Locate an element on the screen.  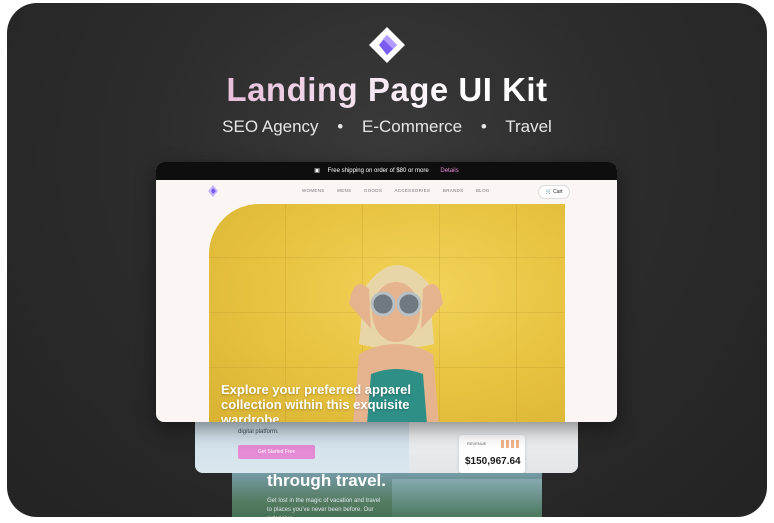
truck-icon: ▣ is located at coordinates (317, 171).